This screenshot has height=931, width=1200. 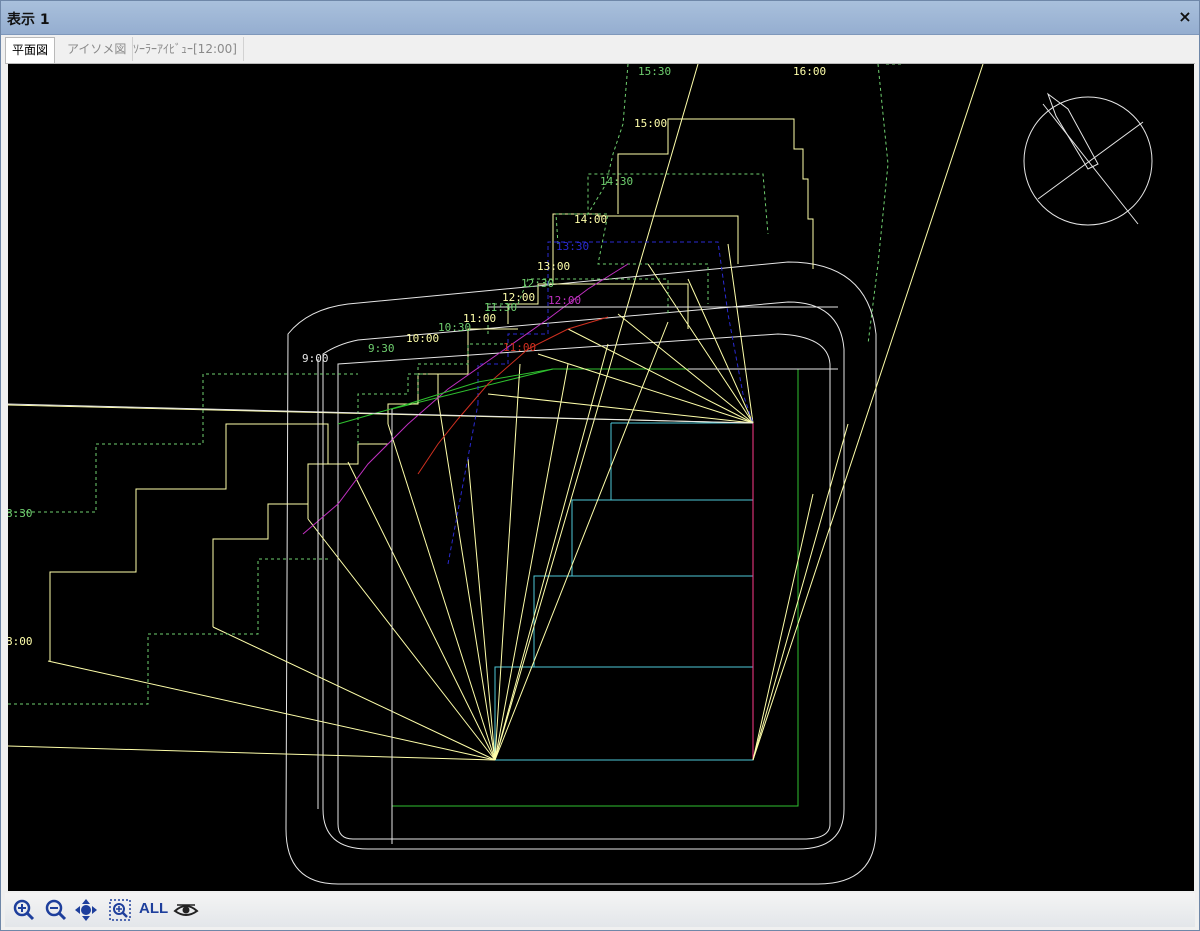 What do you see at coordinates (537, 283) in the screenshot?
I see `label-1230: 12:30` at bounding box center [537, 283].